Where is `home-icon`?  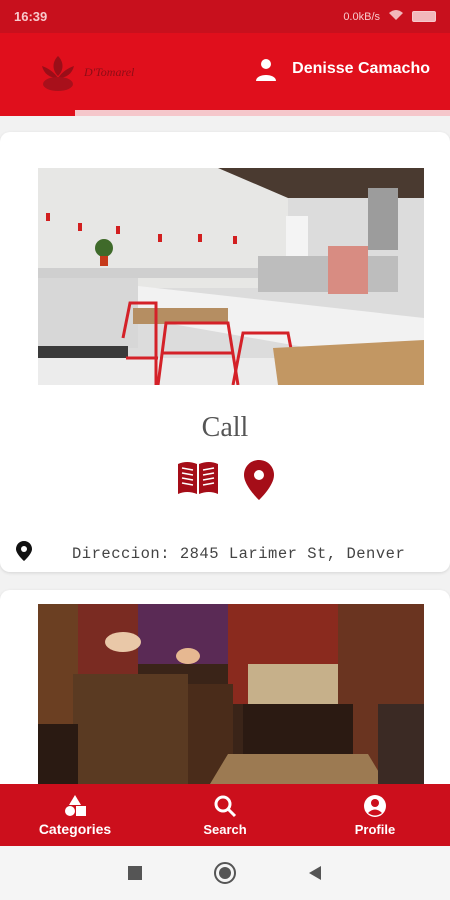
home-icon is located at coordinates (225, 873).